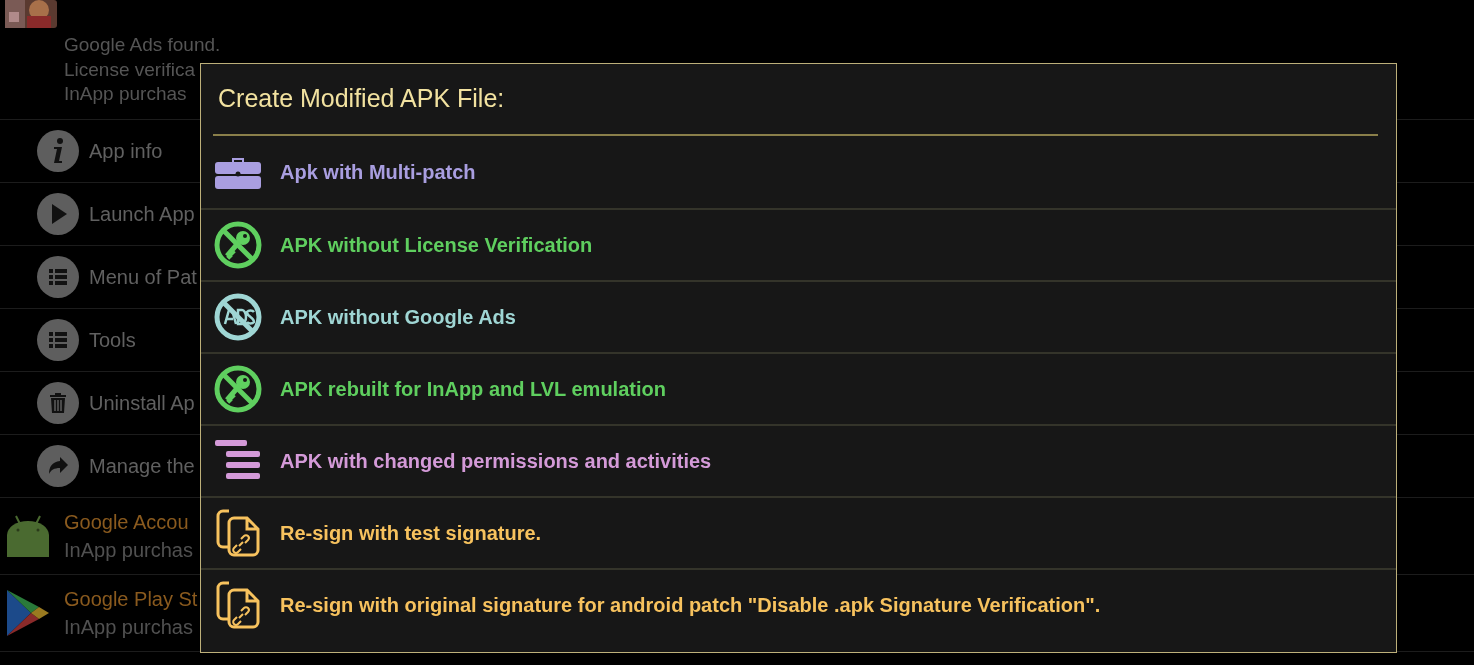 Image resolution: width=1474 pixels, height=665 pixels. I want to click on play-store-icon, so click(28, 613).